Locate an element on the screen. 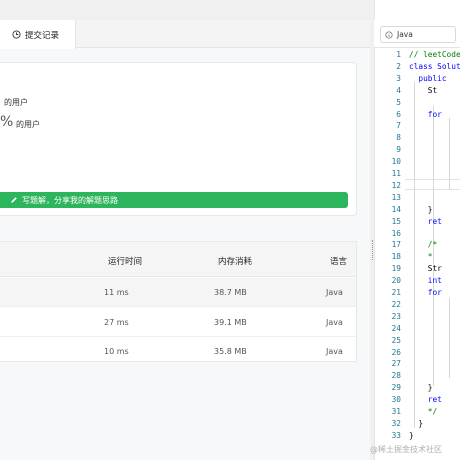 The width and height of the screenshot is (460, 460). code-line: * is located at coordinates (430, 257).